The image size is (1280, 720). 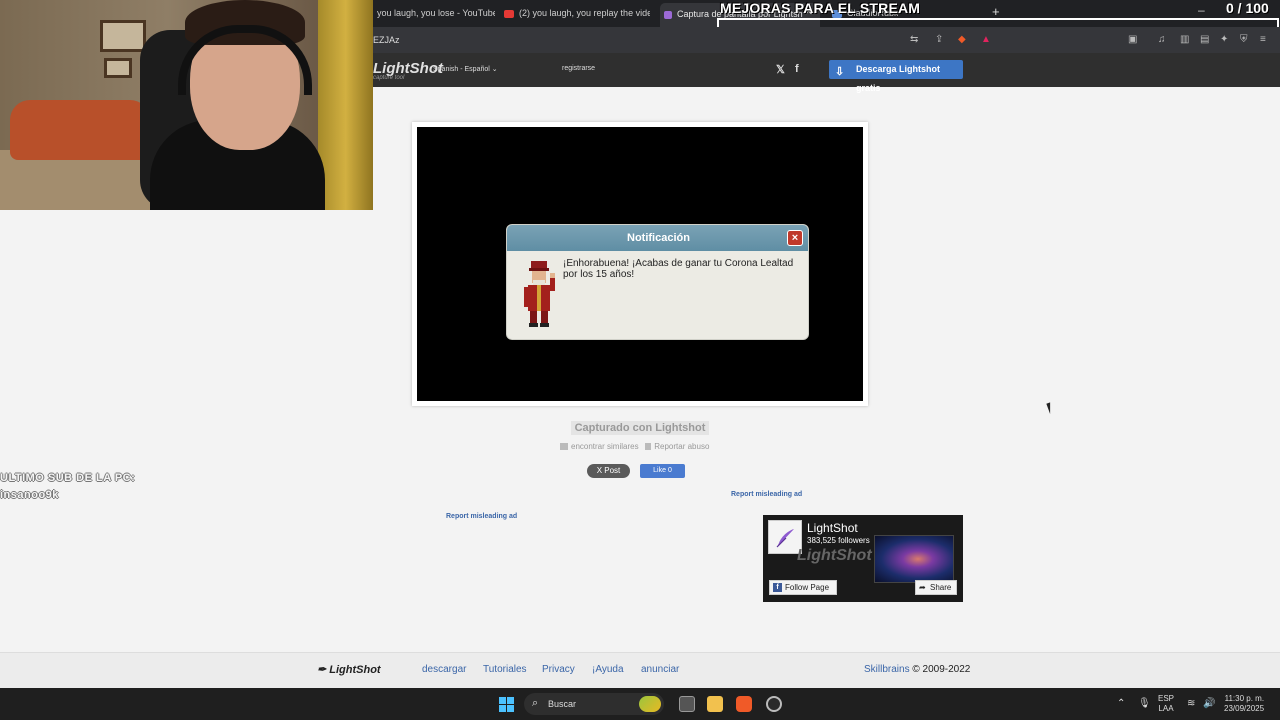 I want to click on obs-icon, so click(x=774, y=704).